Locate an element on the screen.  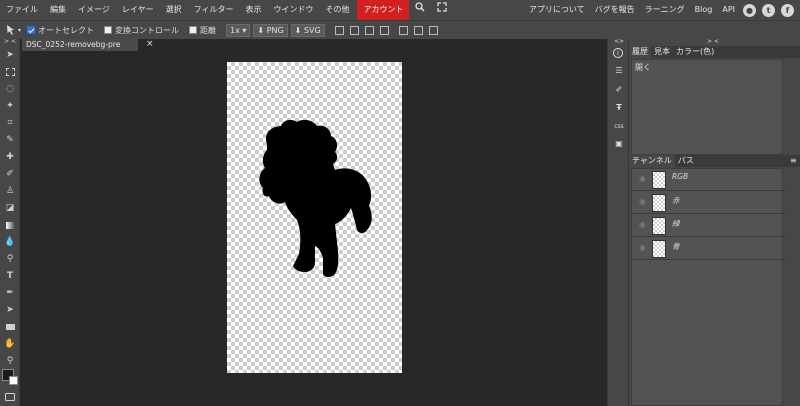
align-left-icon is located at coordinates (384, 30).